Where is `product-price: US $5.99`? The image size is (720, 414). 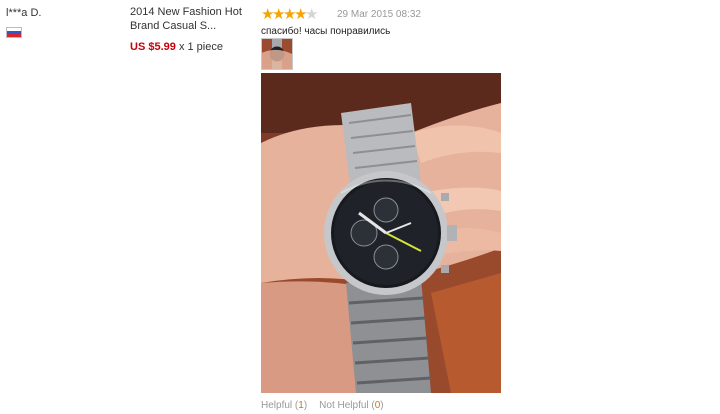 product-price: US $5.99 is located at coordinates (153, 47).